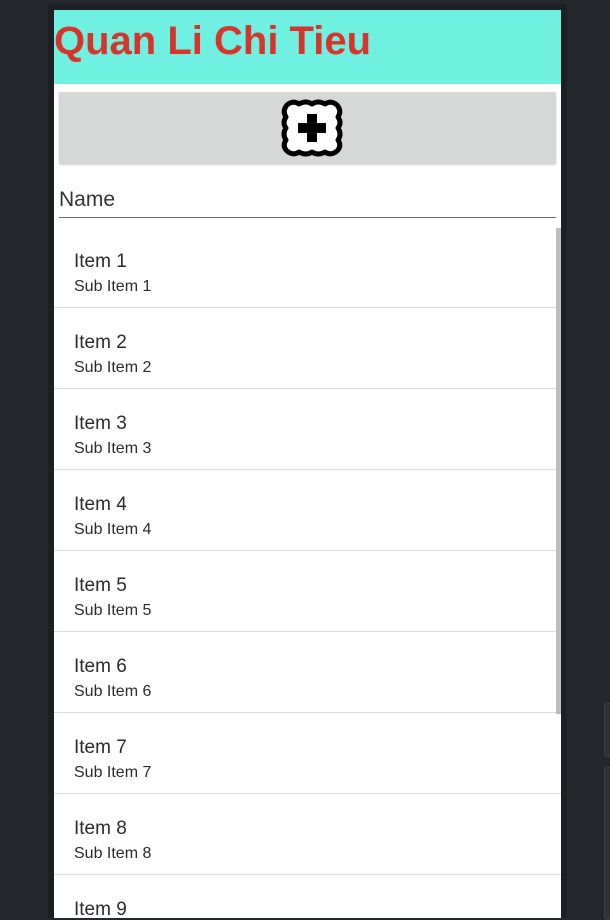 The width and height of the screenshot is (610, 920). Describe the element at coordinates (100, 342) in the screenshot. I see `list-item-title: Item 2` at that location.